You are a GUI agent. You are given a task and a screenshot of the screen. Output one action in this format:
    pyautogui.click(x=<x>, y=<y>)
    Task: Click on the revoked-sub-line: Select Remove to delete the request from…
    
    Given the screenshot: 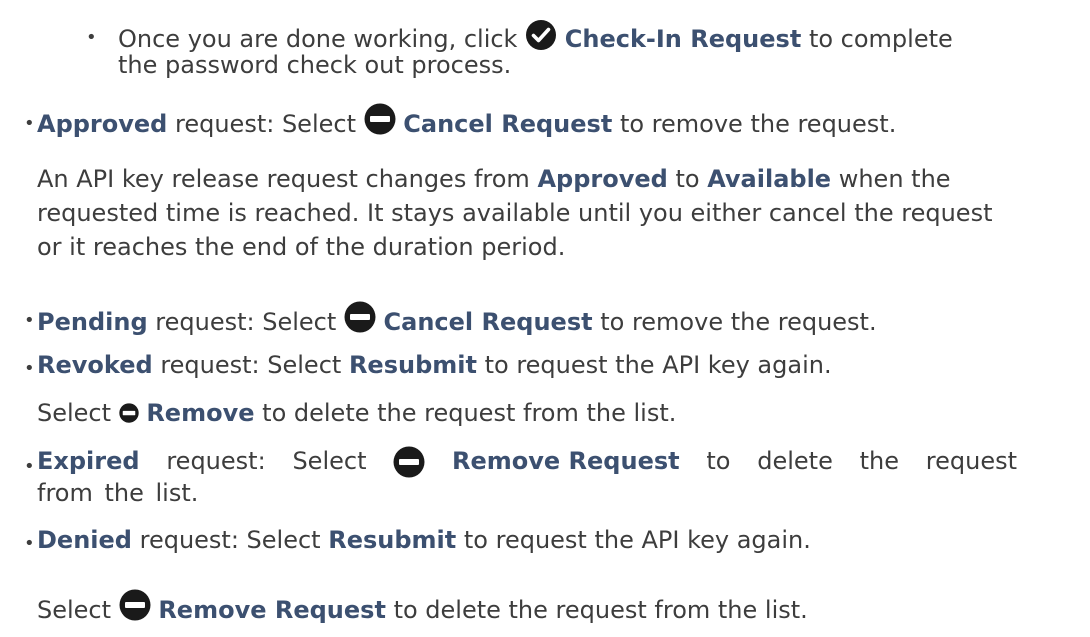 What is the action you would take?
    pyautogui.click(x=356, y=413)
    